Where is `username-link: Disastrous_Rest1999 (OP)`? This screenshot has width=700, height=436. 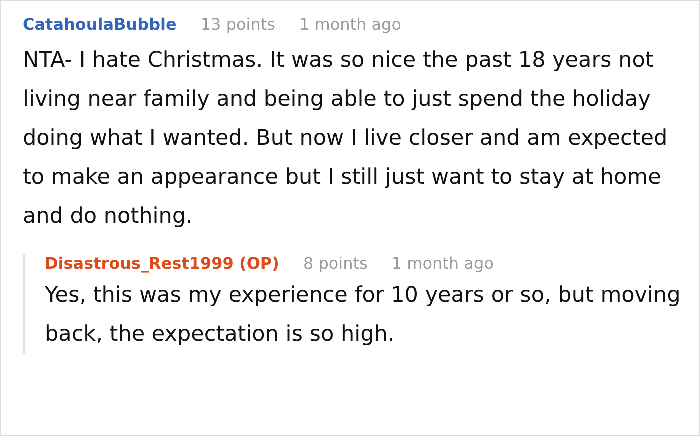 username-link: Disastrous_Rest1999 (OP) is located at coordinates (162, 264).